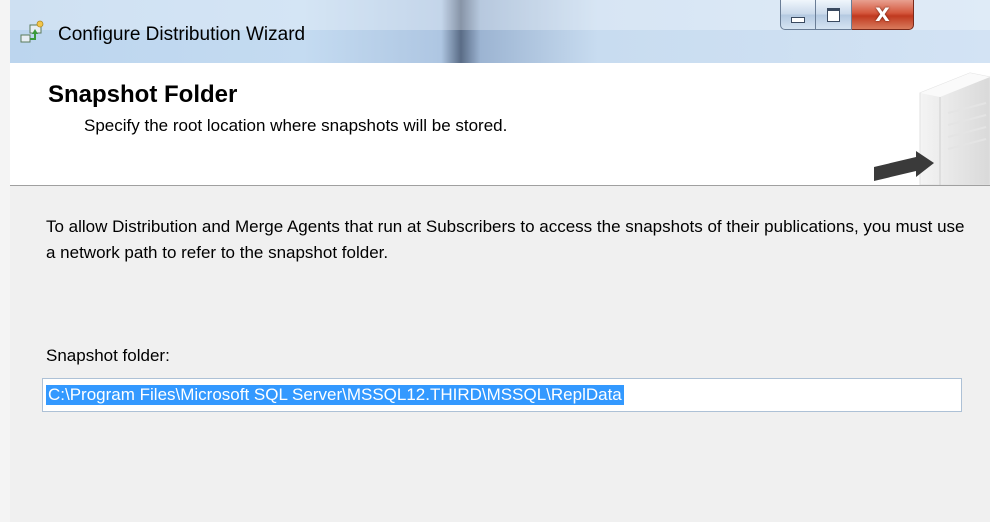  What do you see at coordinates (798, 15) in the screenshot?
I see `minimize-button` at bounding box center [798, 15].